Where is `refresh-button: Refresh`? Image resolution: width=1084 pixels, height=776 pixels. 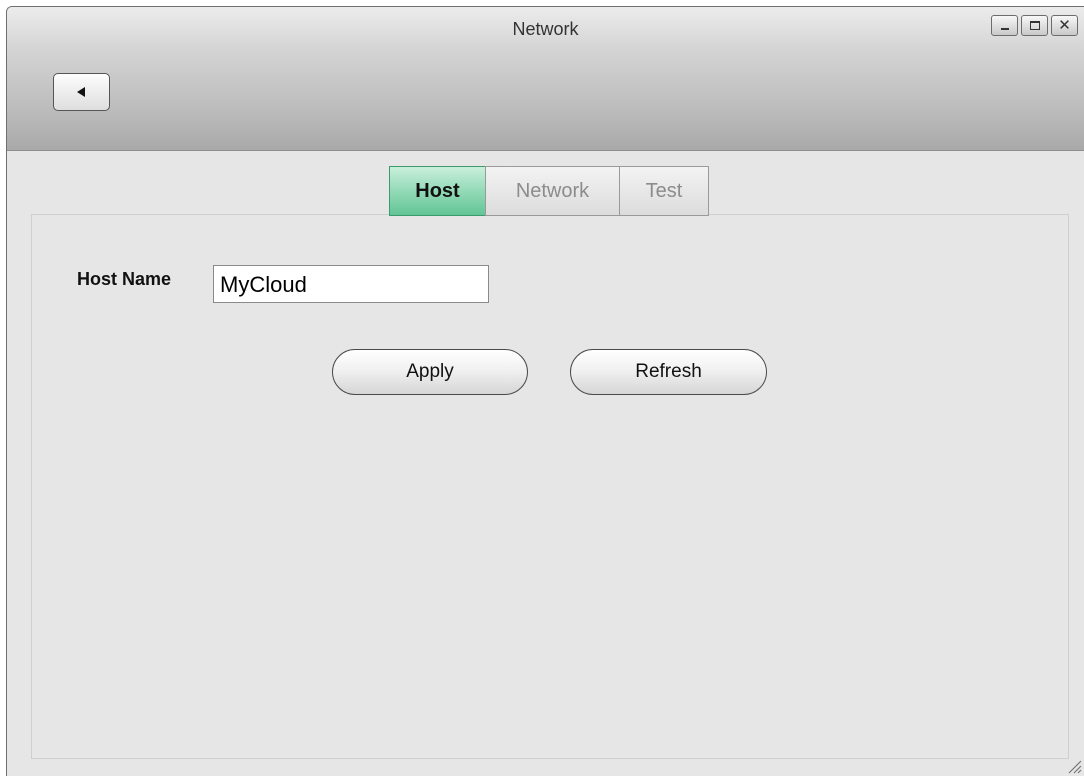
refresh-button: Refresh is located at coordinates (668, 372).